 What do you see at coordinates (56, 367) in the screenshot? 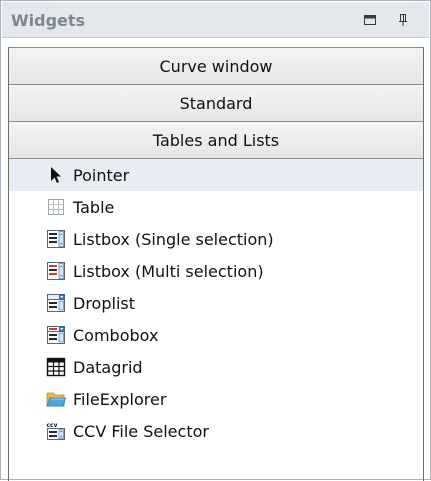
I see `datagrid-icon` at bounding box center [56, 367].